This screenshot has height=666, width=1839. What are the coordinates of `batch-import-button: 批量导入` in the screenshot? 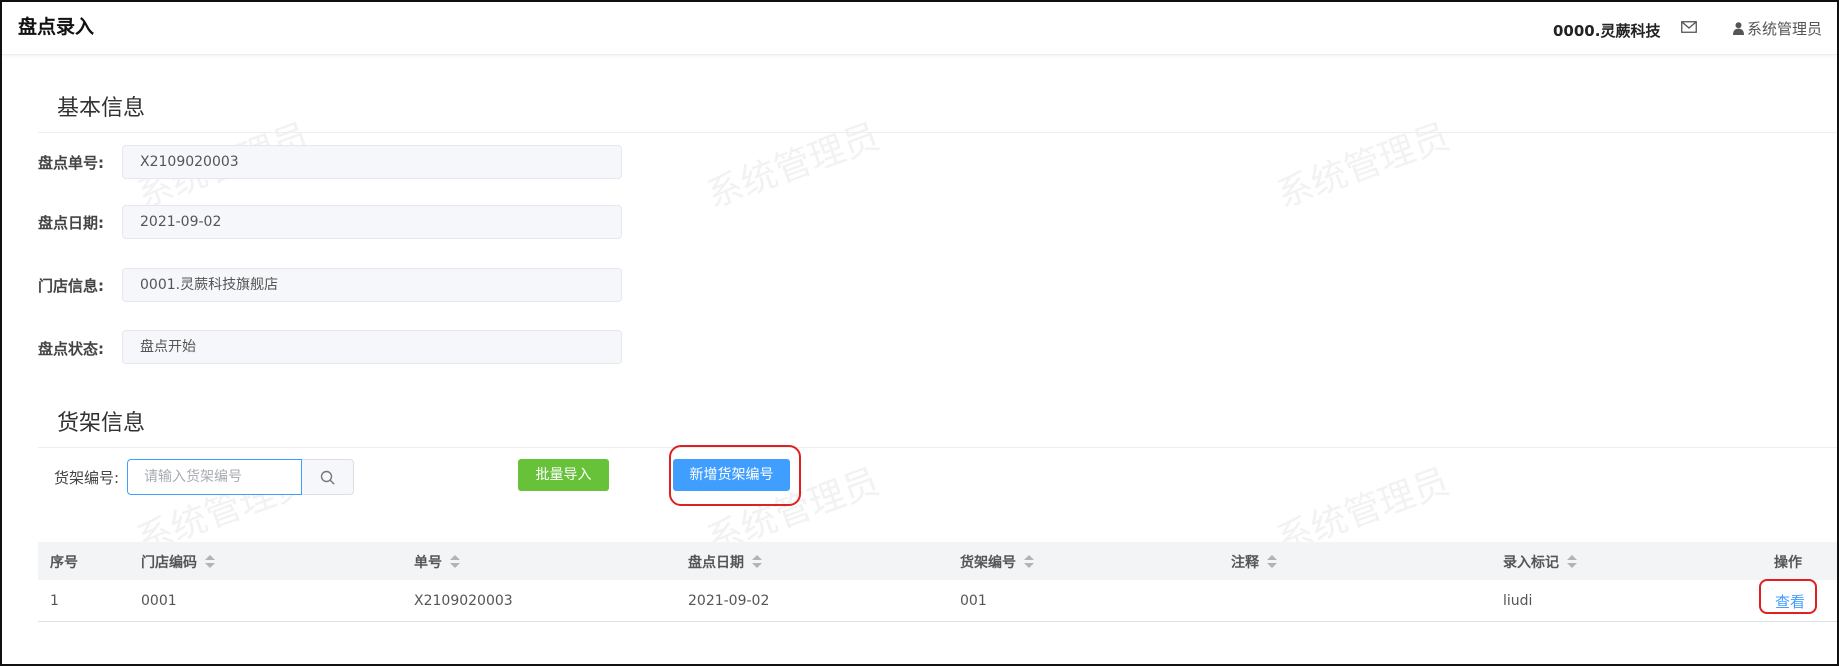 It's located at (563, 475).